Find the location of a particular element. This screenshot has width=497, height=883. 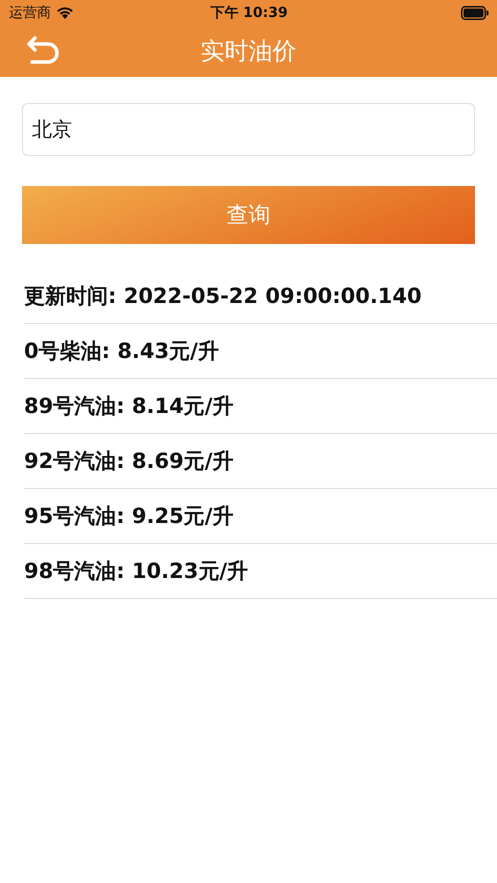

page-title: 实时油价 is located at coordinates (248, 51).